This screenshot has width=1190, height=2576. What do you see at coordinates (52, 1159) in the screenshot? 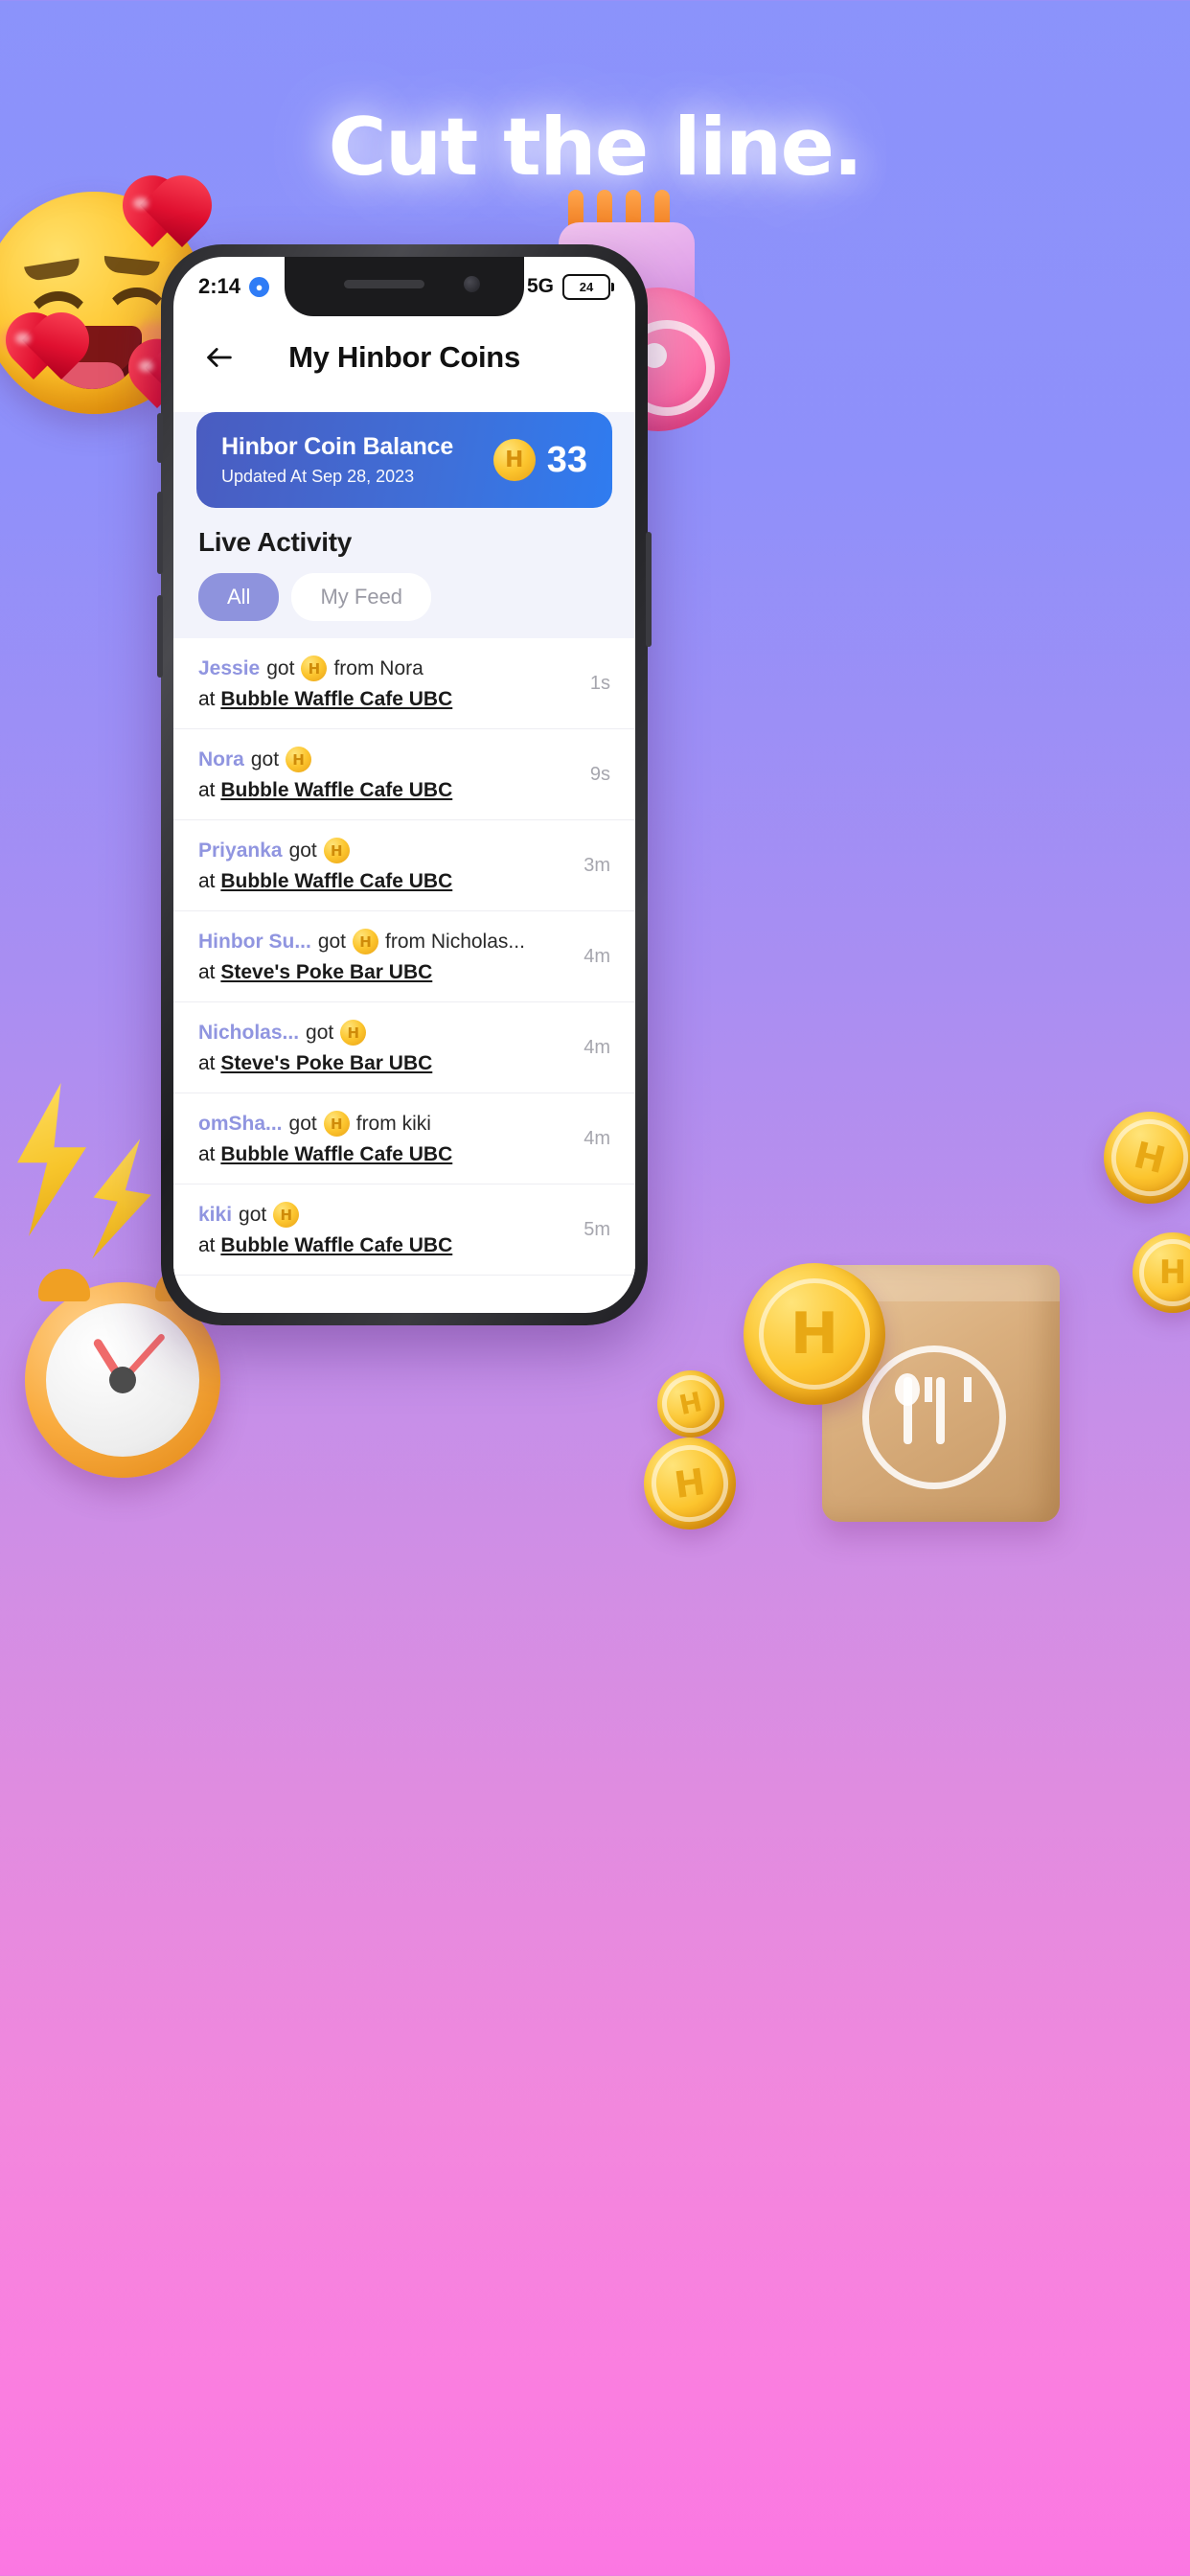
I see `lightning-bolt-emoji` at bounding box center [52, 1159].